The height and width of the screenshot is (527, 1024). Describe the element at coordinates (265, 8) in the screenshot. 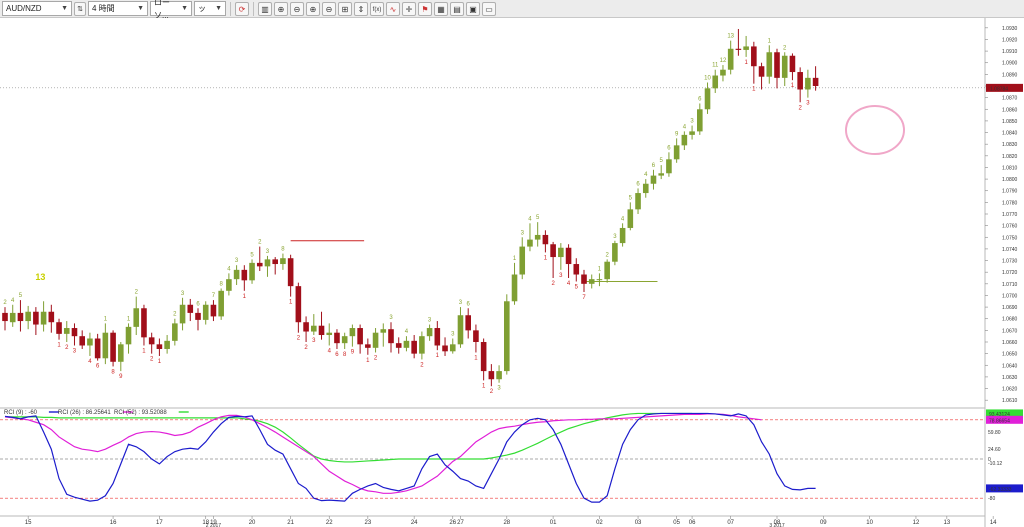

I see `bar-chart-icon: ▥` at that location.